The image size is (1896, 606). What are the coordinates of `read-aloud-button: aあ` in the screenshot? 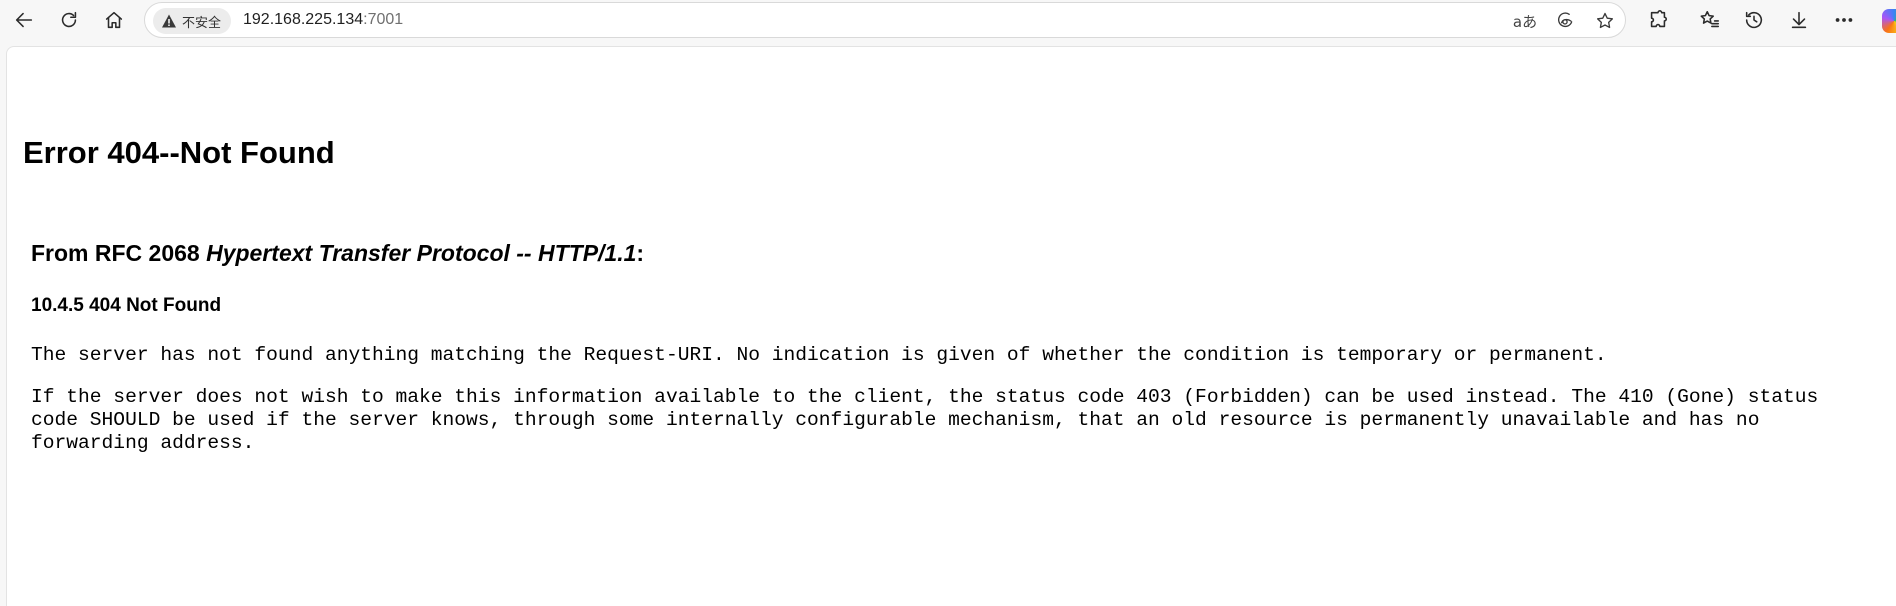 It's located at (1525, 21).